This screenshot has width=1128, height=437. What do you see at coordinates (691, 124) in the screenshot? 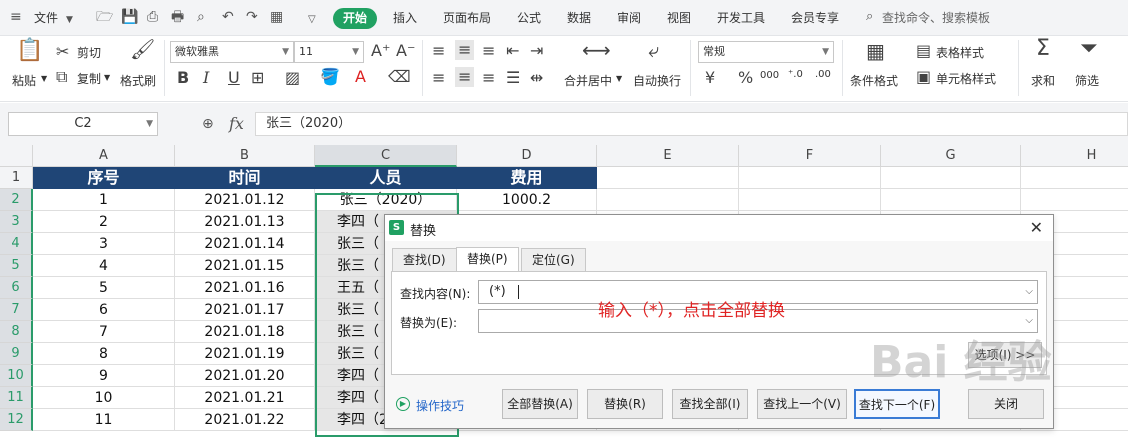
I see `formula-input: 张三（2020）` at bounding box center [691, 124].